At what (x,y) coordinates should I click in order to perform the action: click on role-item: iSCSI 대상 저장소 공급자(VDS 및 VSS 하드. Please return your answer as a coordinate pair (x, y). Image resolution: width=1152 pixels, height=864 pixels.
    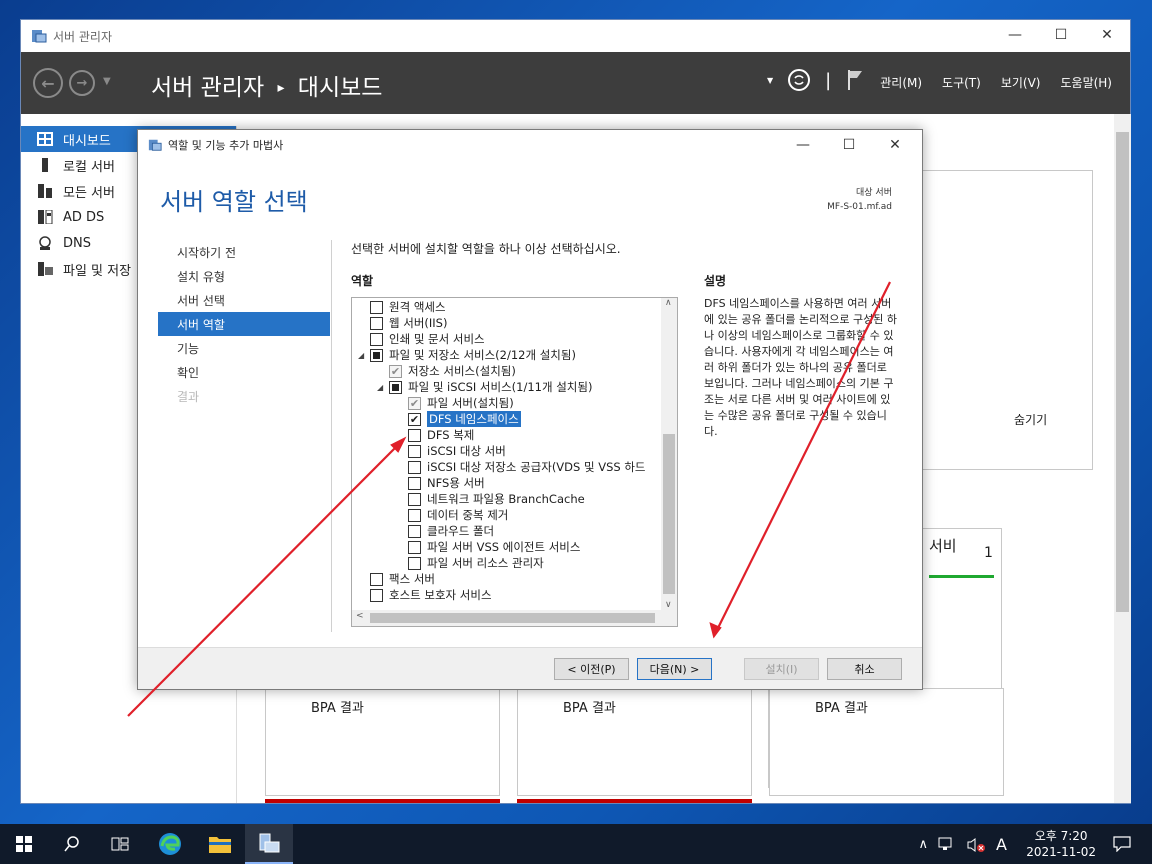
    Looking at the image, I should click on (521, 467).